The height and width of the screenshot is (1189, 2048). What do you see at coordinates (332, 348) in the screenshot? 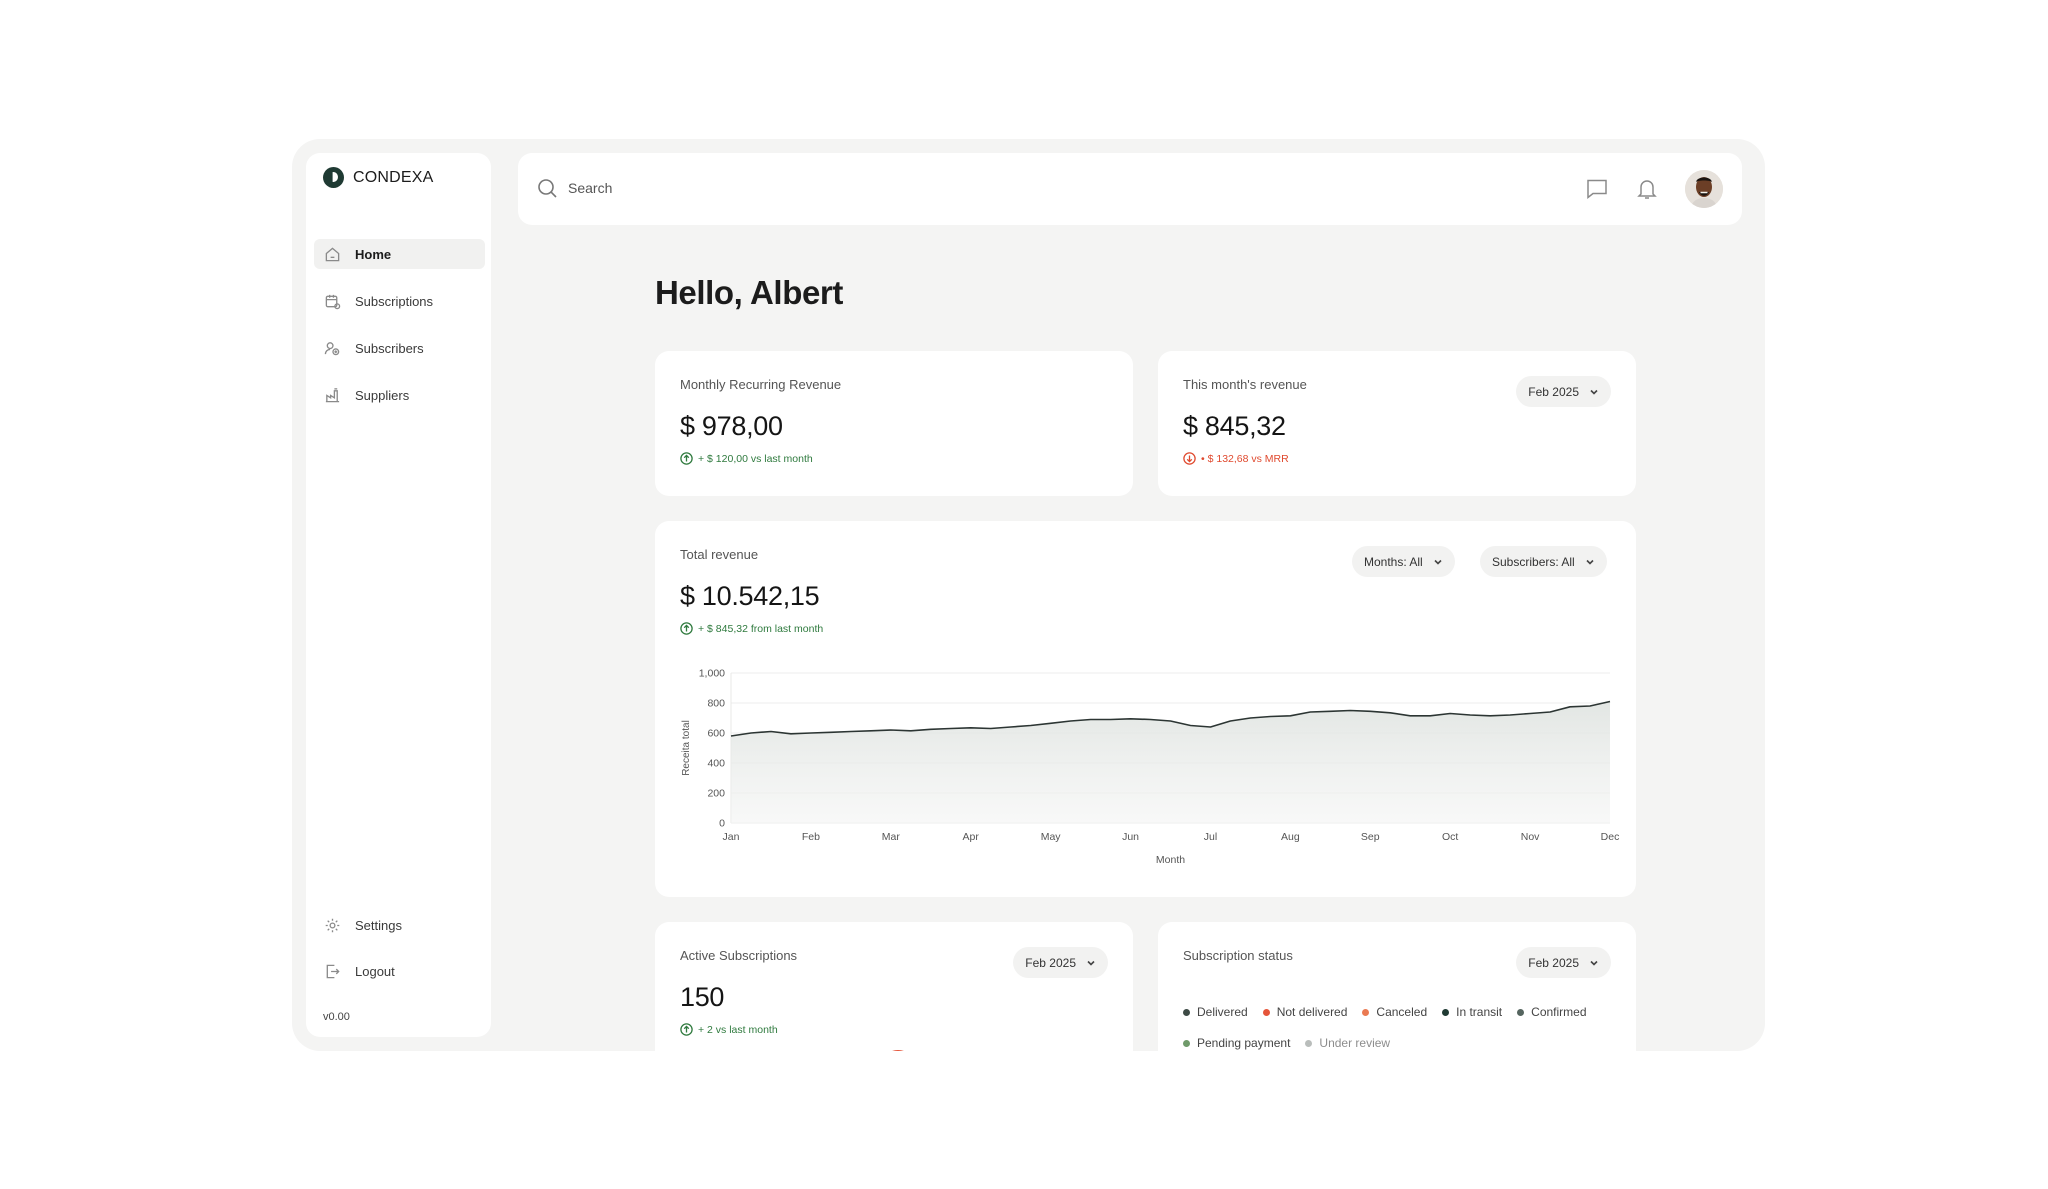
I see `users-icon` at bounding box center [332, 348].